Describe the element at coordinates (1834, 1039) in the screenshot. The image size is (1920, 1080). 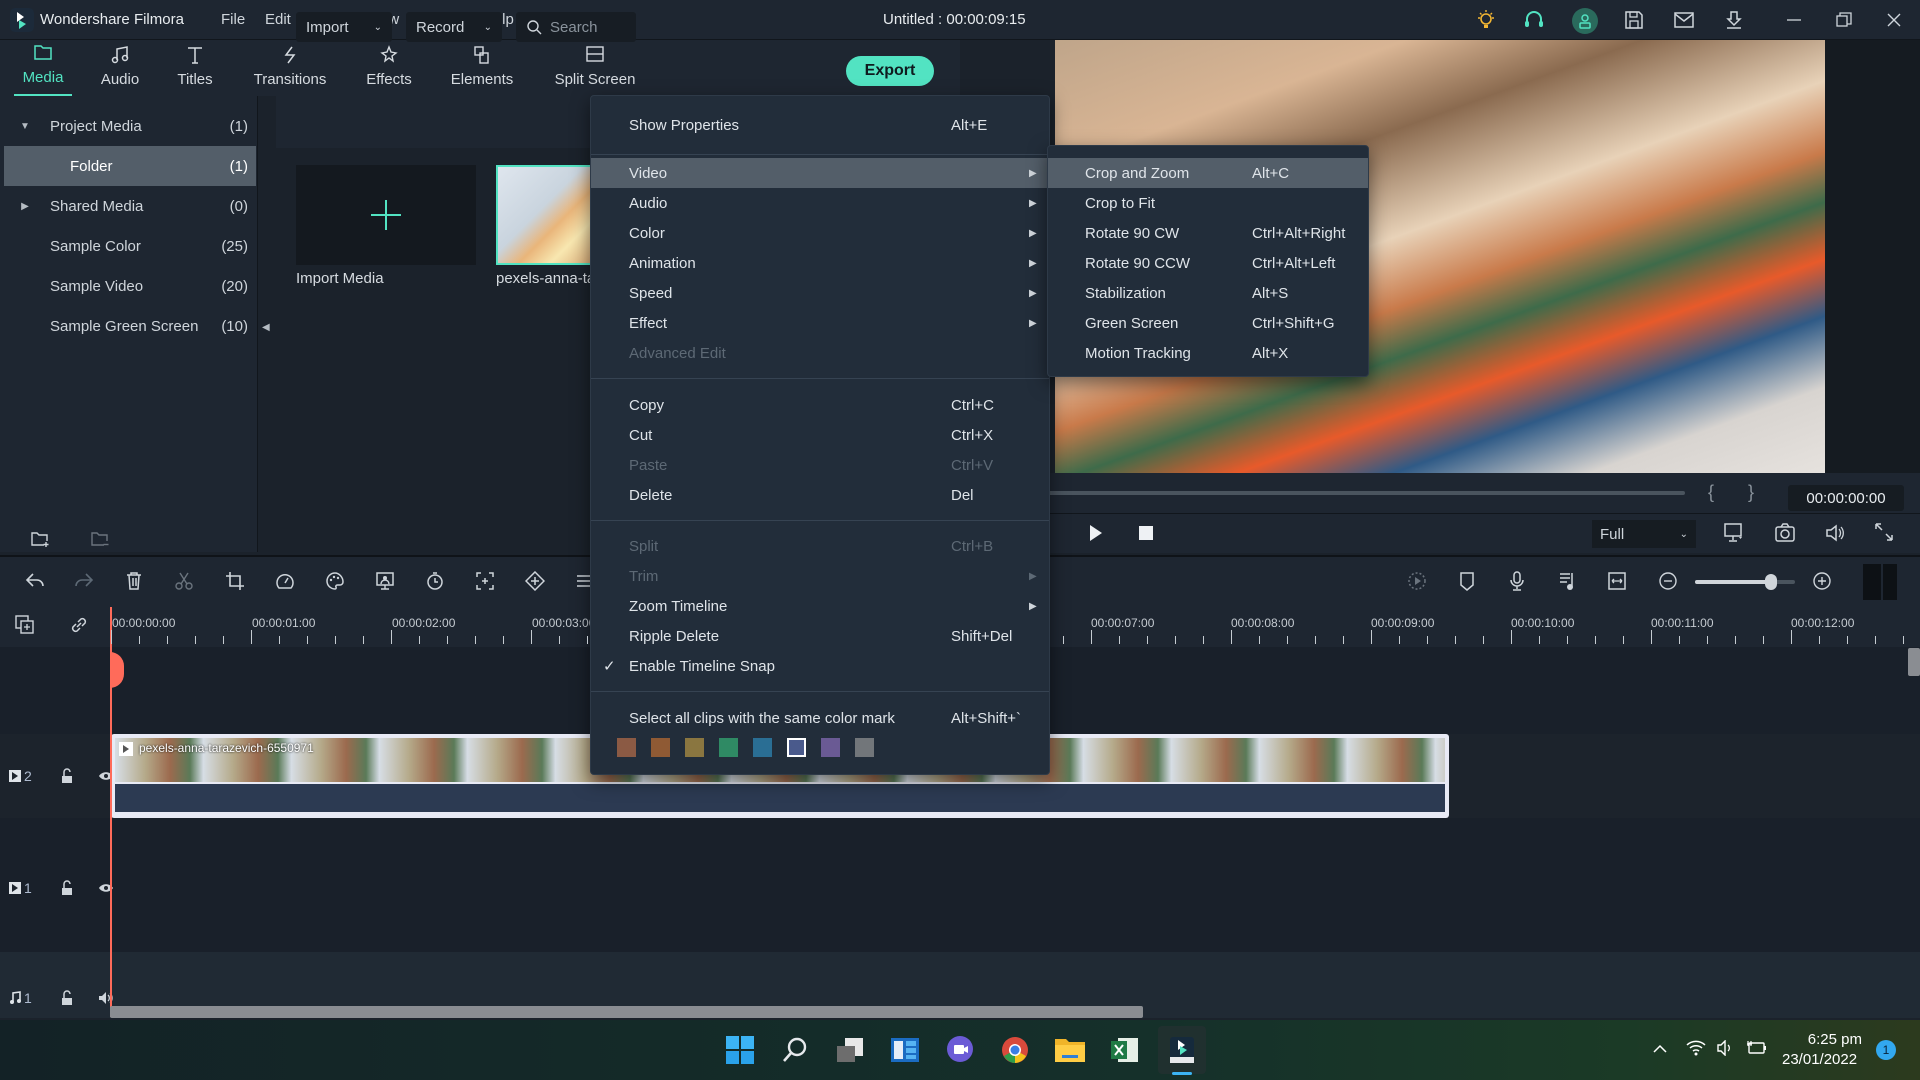
I see `clock-time: 6:25 pm` at that location.